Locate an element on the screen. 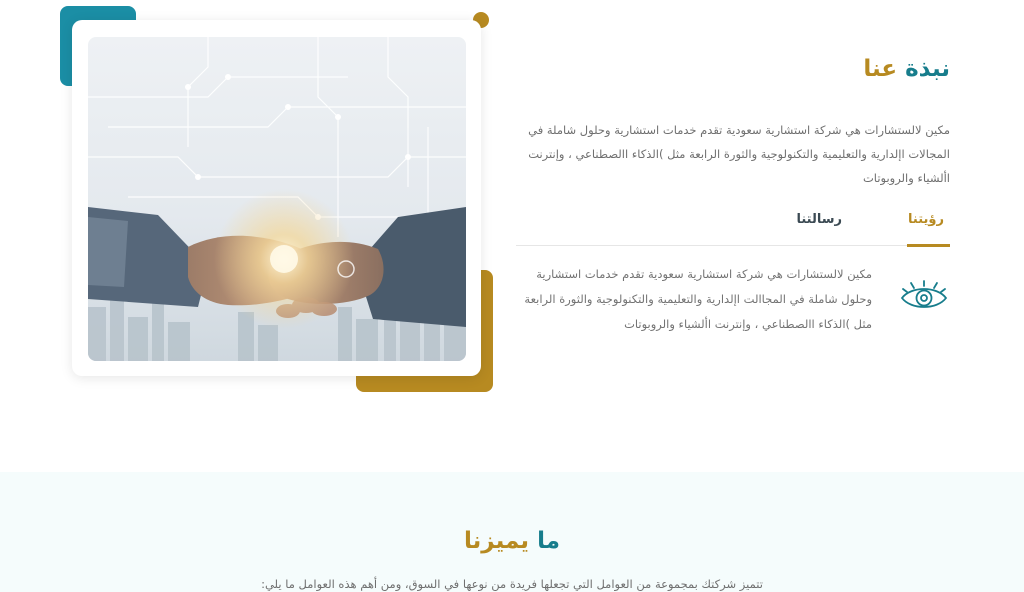  about-tabs: رؤيتنا رسالتنا is located at coordinates (733, 227).